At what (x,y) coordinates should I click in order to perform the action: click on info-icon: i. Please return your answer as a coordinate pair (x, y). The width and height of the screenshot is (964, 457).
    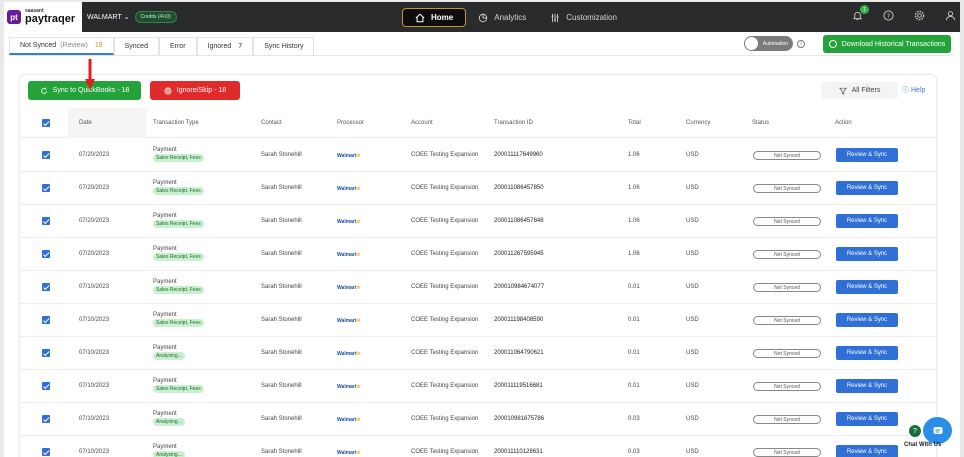
    Looking at the image, I should click on (801, 43).